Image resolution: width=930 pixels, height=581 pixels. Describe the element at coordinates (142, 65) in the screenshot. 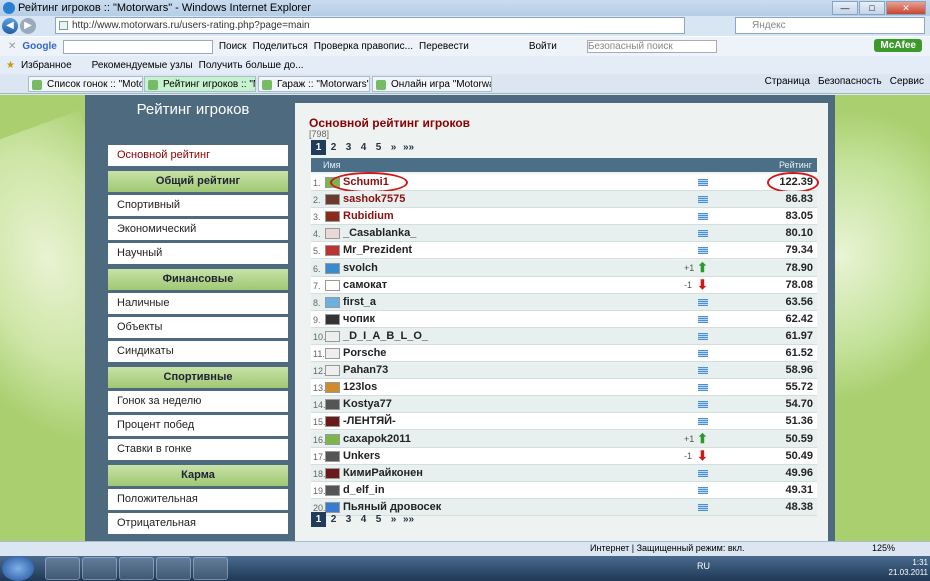

I see `fav-item-recommended: Рекомендуемые узлы` at that location.